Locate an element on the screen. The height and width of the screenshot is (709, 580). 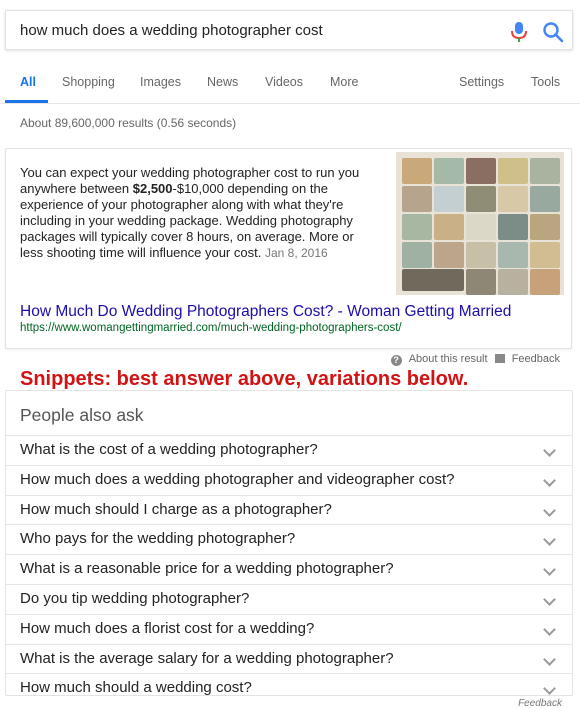
result-stats: About 89,600,000 results (0.56 seconds) is located at coordinates (128, 123).